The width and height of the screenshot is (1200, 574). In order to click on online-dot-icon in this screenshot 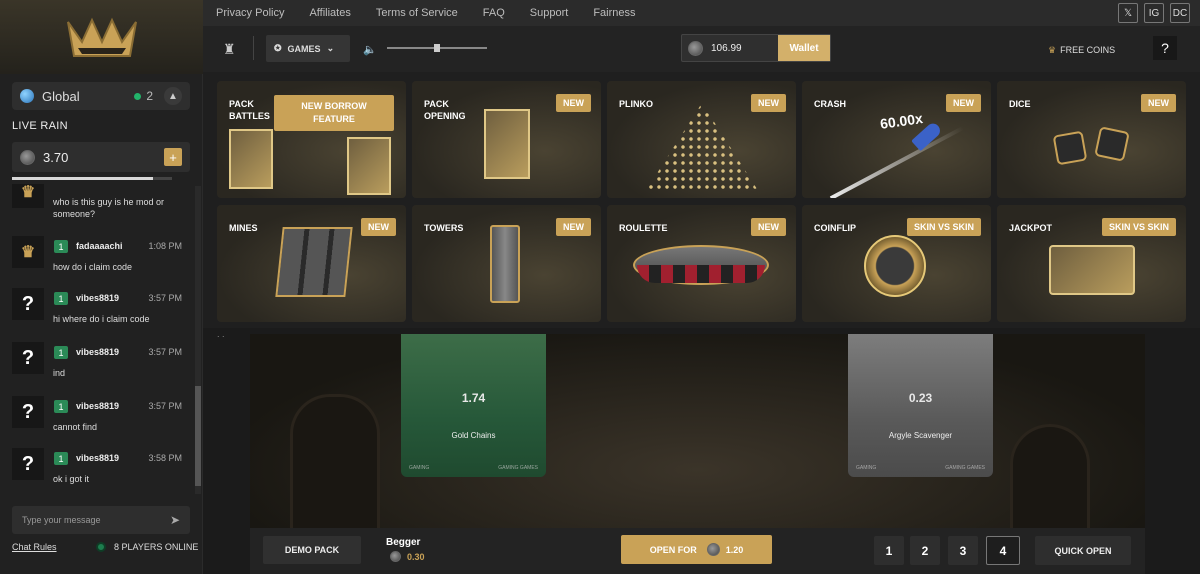, I will do `click(138, 96)`.